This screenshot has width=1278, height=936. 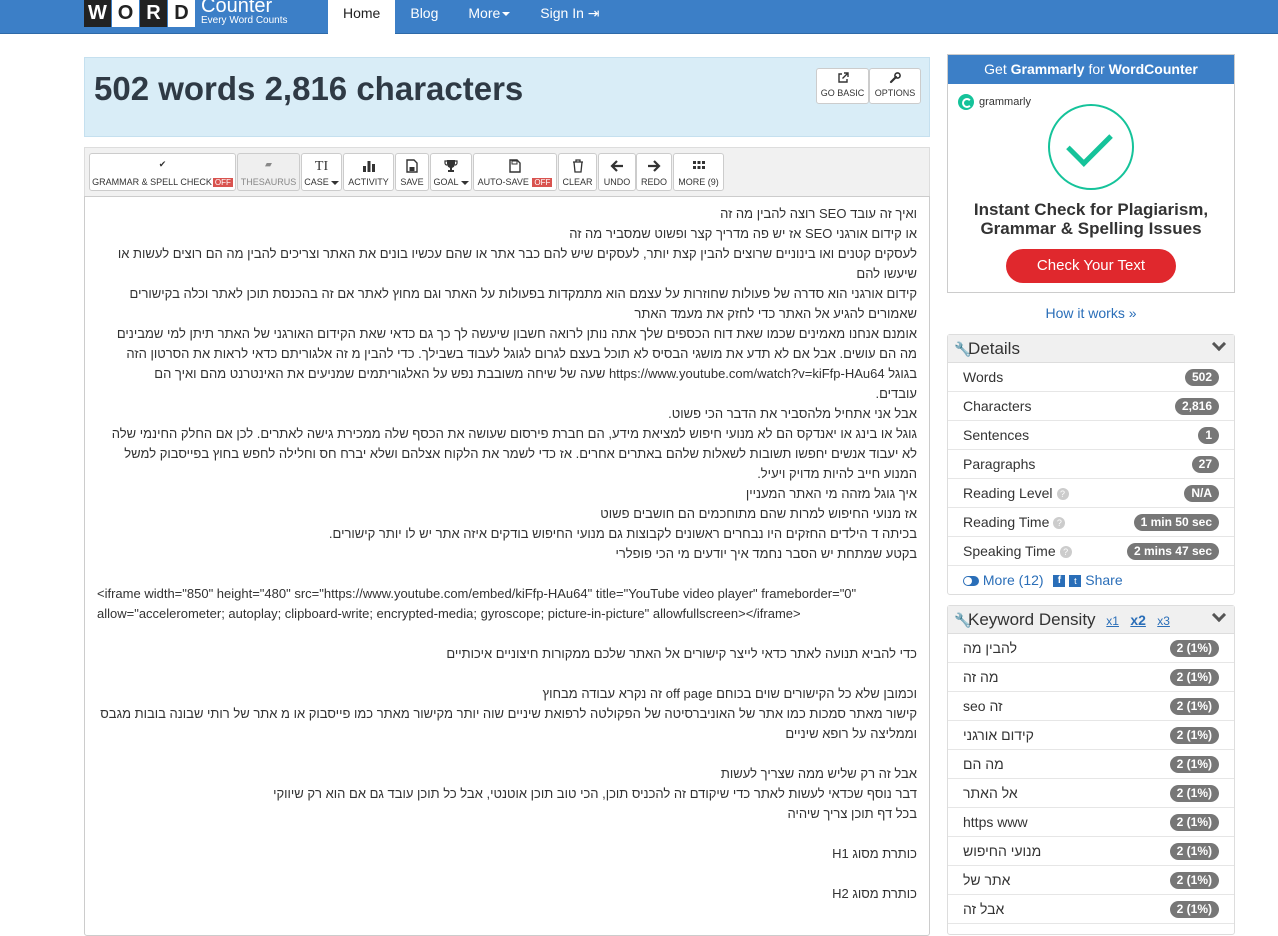 What do you see at coordinates (268, 164) in the screenshot?
I see `book-icon: ▰` at bounding box center [268, 164].